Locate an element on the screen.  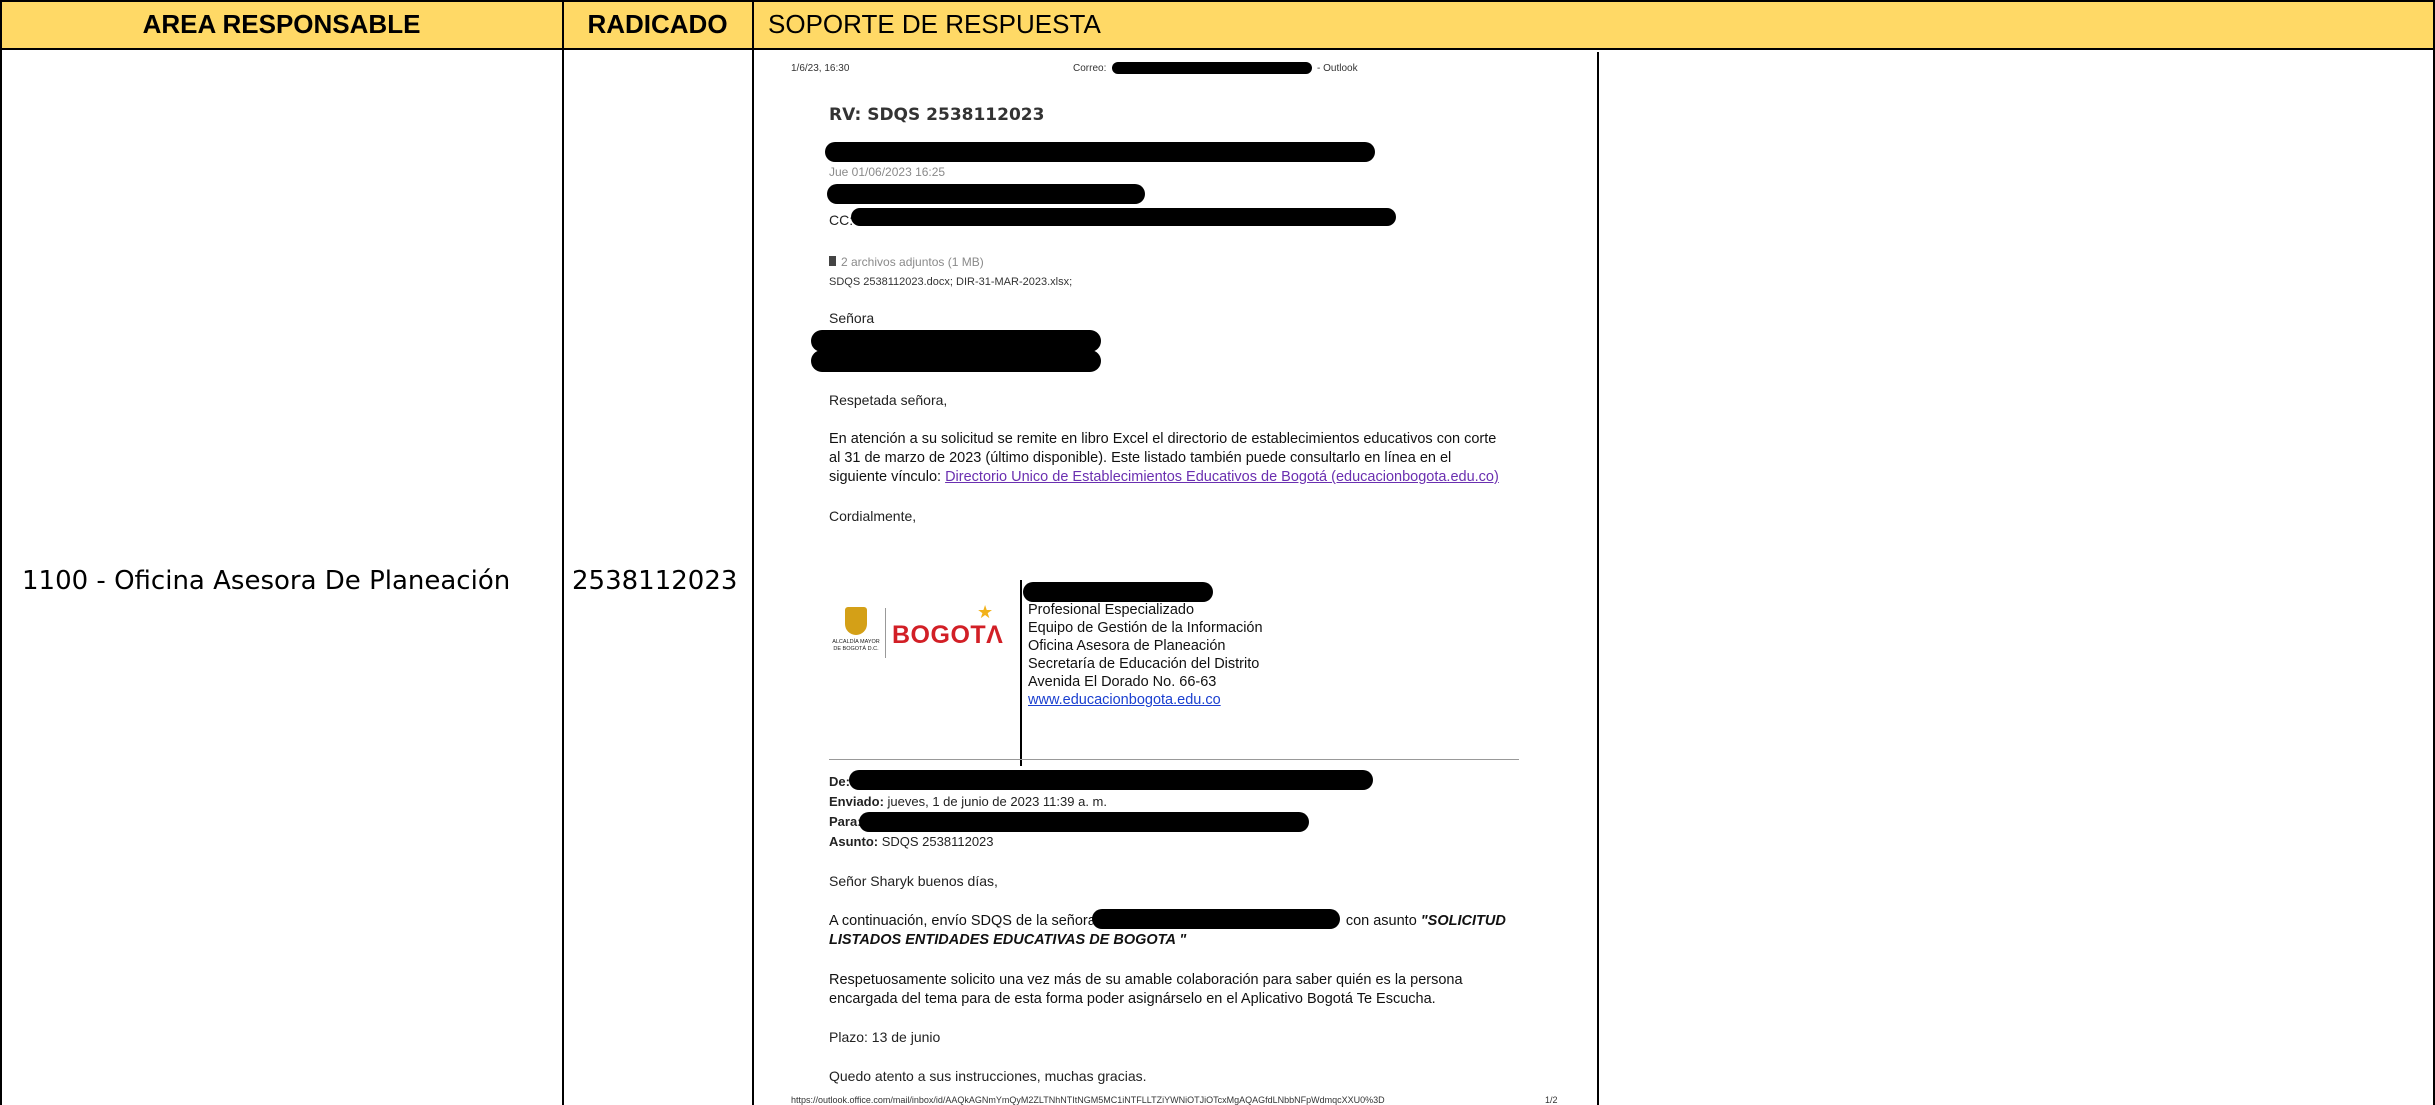
fwd-para: Para: is located at coordinates (845, 821).